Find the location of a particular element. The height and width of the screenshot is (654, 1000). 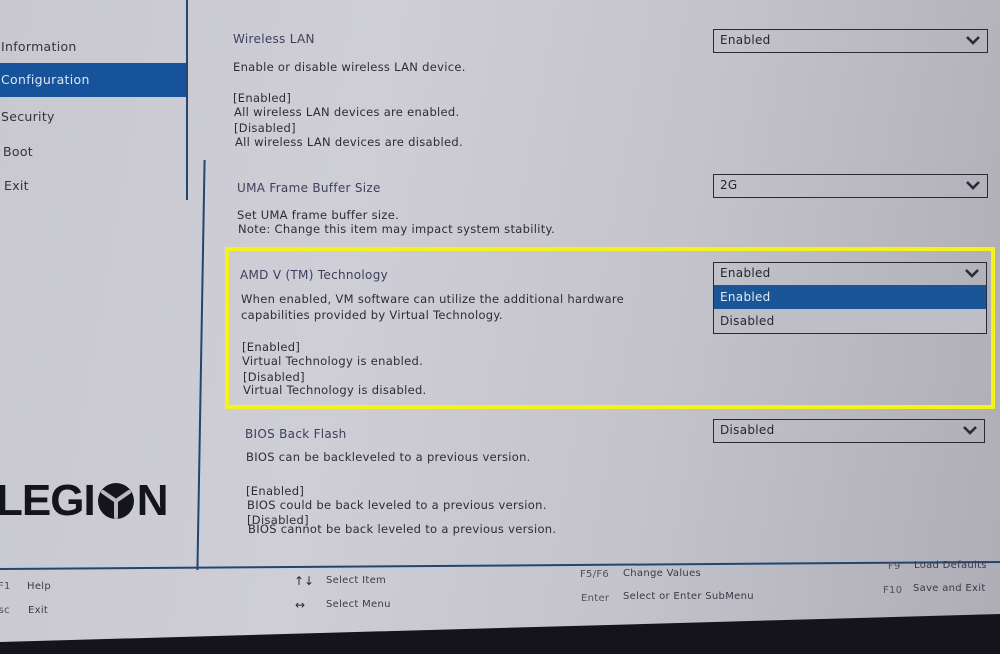

nav-item-label: Security is located at coordinates (28, 116).